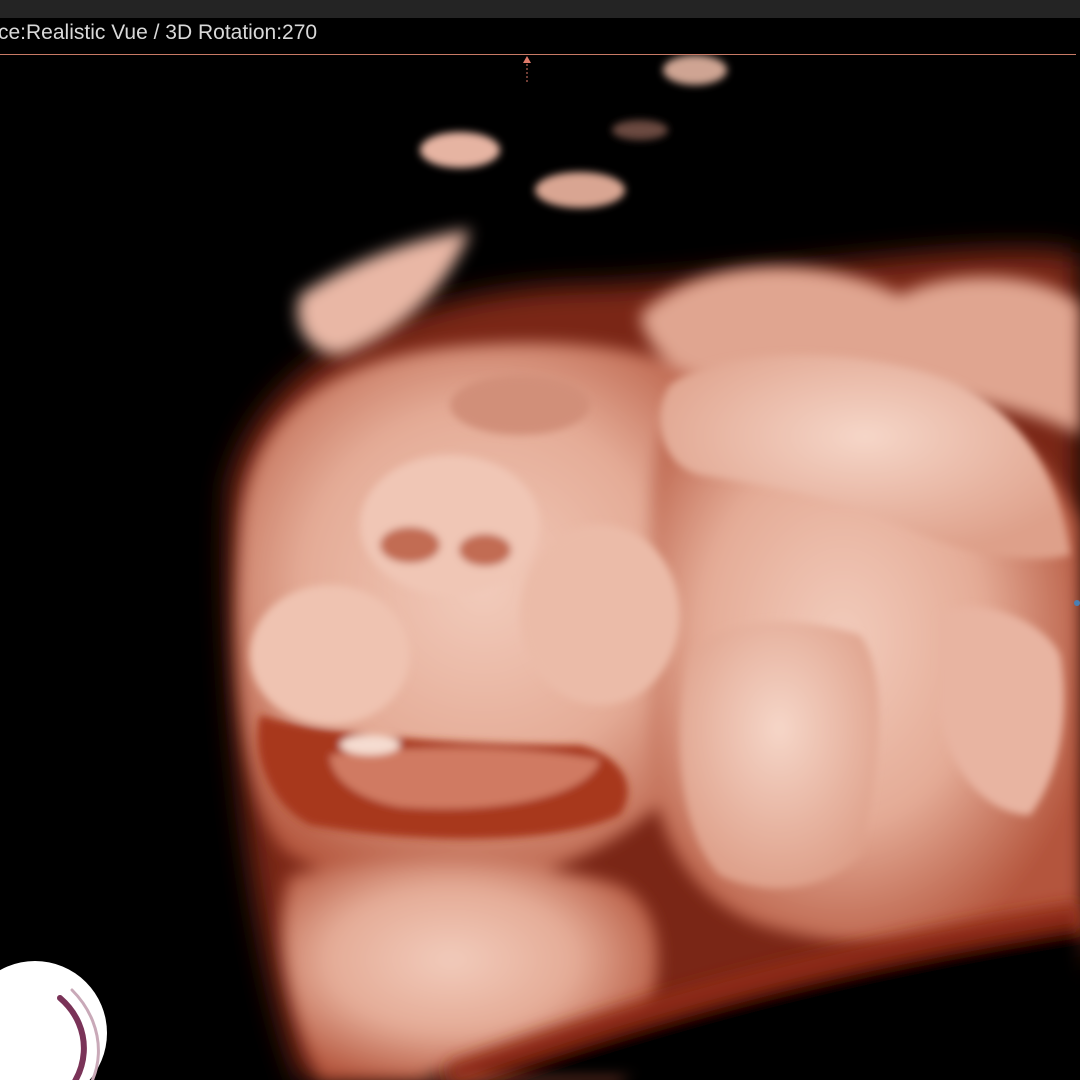  What do you see at coordinates (527, 70) in the screenshot?
I see `arrow-up-icon` at bounding box center [527, 70].